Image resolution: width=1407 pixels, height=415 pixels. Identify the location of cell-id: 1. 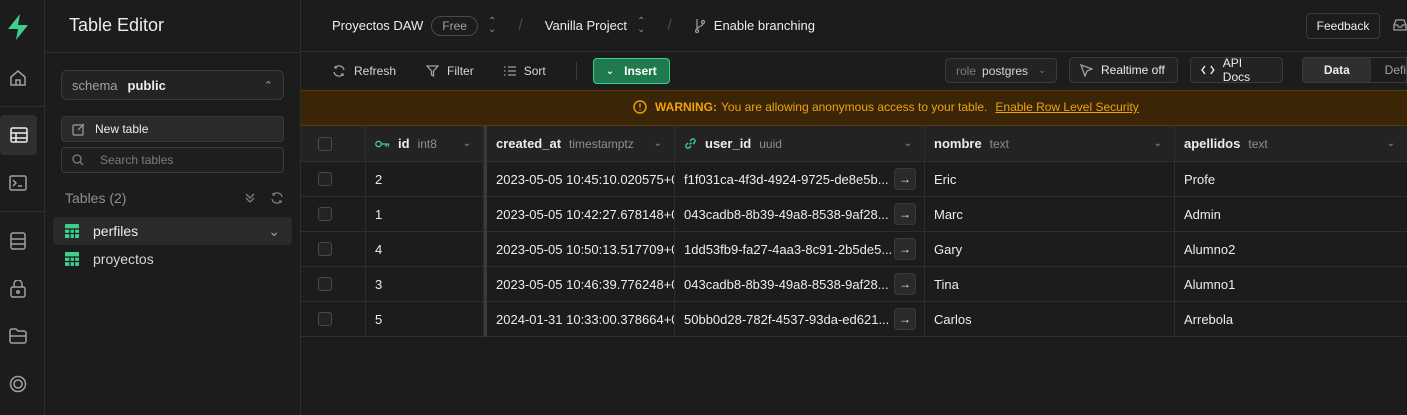
(425, 214).